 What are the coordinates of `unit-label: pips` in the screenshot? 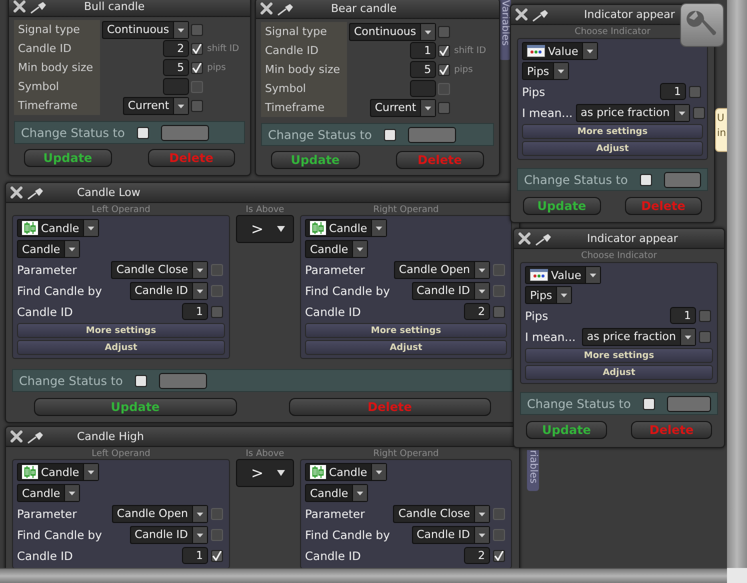 It's located at (217, 67).